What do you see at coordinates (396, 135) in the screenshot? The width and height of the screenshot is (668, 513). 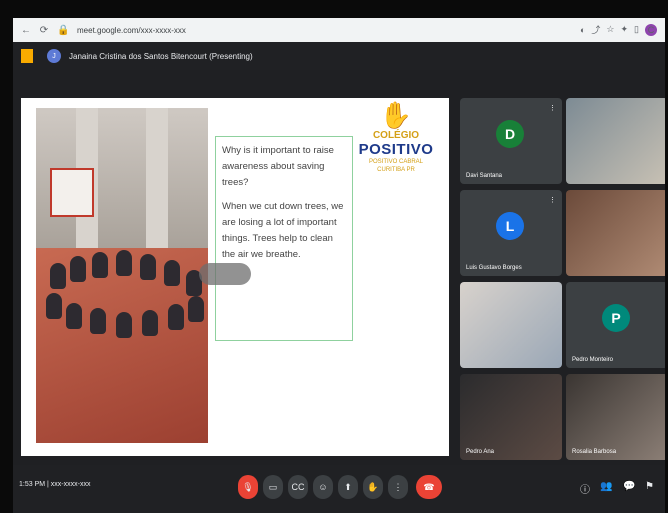 I see `logo-colegio: COLÉGIO` at bounding box center [396, 135].